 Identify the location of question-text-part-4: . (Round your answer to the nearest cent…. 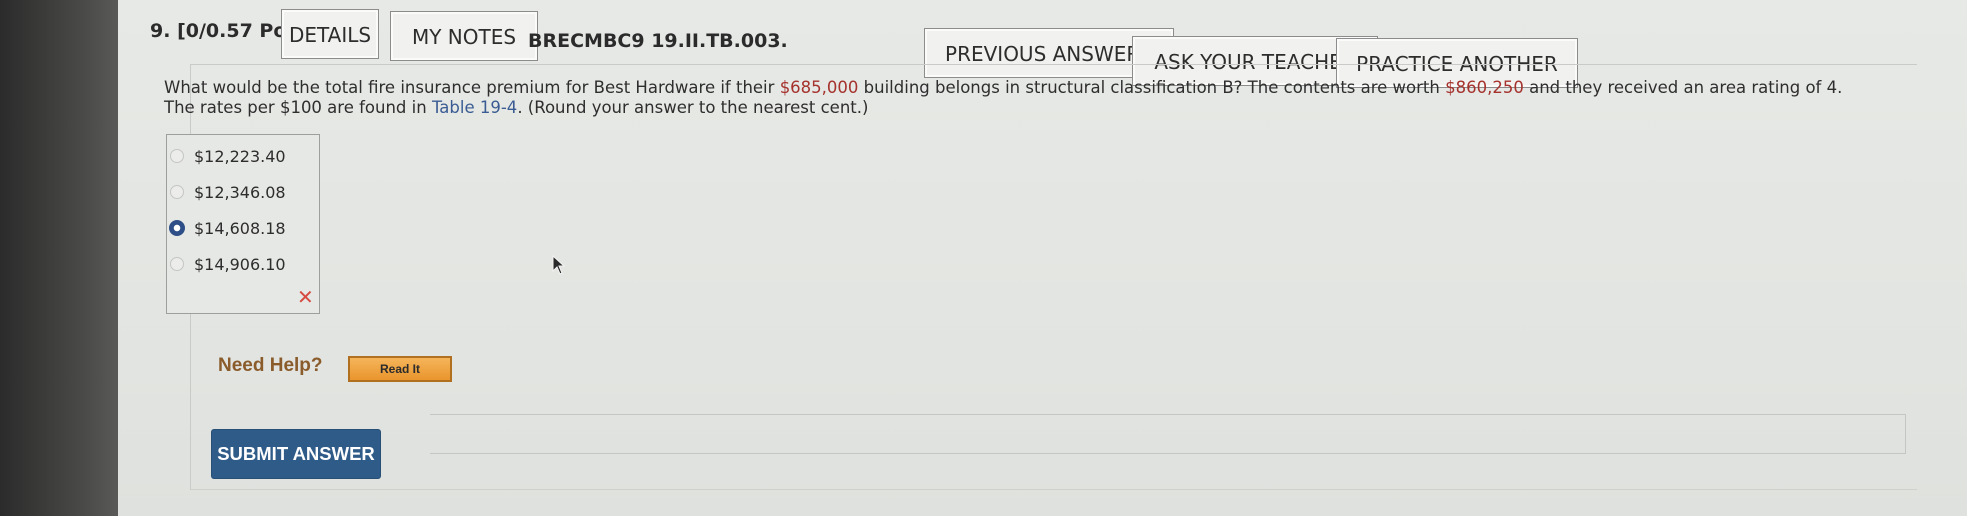
(693, 107).